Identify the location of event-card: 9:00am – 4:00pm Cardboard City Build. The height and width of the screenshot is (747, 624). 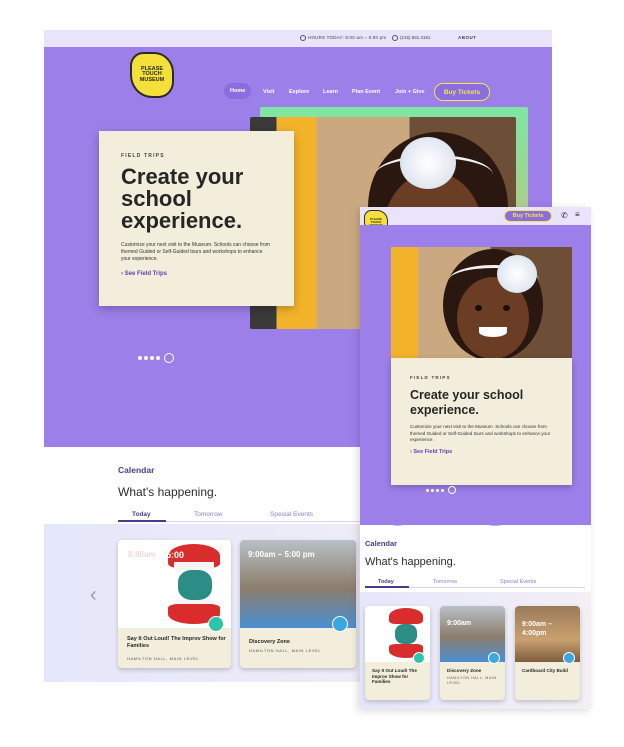
(547, 653).